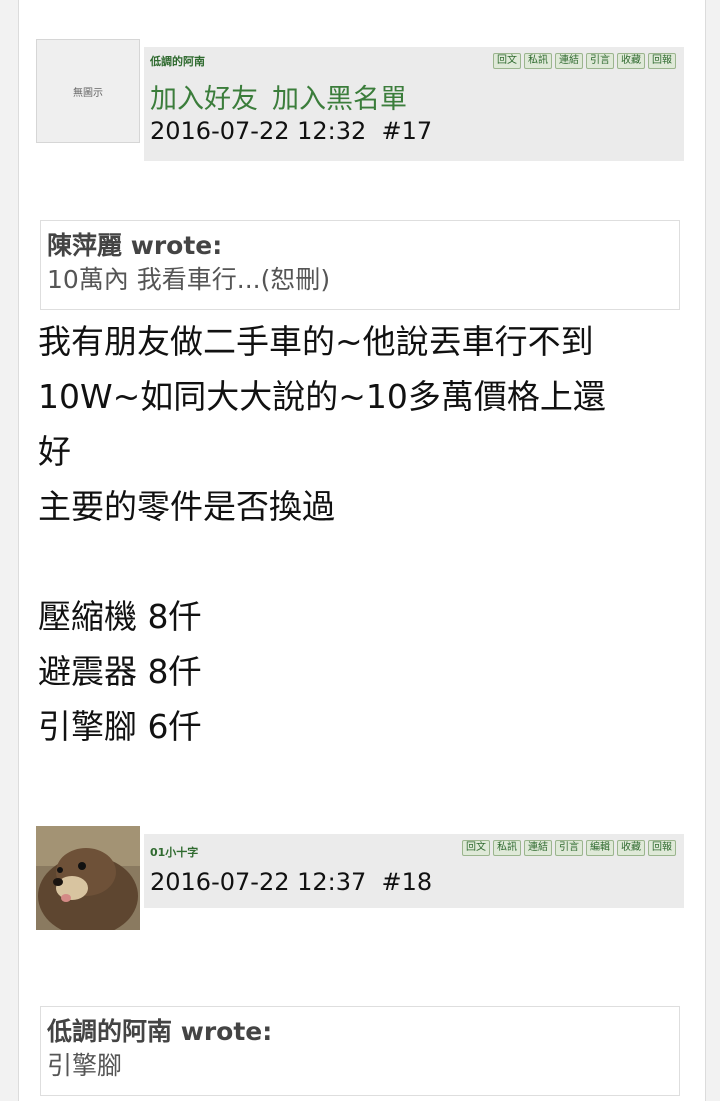 This screenshot has width=720, height=1101. What do you see at coordinates (204, 99) in the screenshot?
I see `add-friend-link: 加入好友` at bounding box center [204, 99].